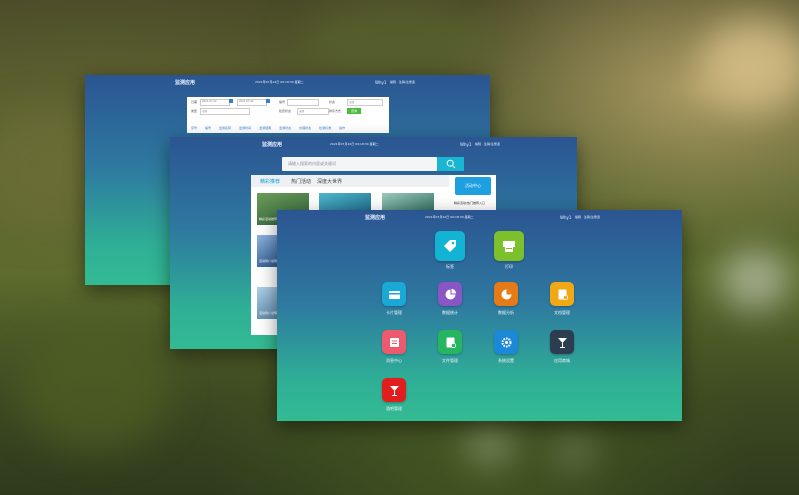 The height and width of the screenshot is (495, 799). Describe the element at coordinates (506, 312) in the screenshot. I see `app-label: 数据分析` at that location.